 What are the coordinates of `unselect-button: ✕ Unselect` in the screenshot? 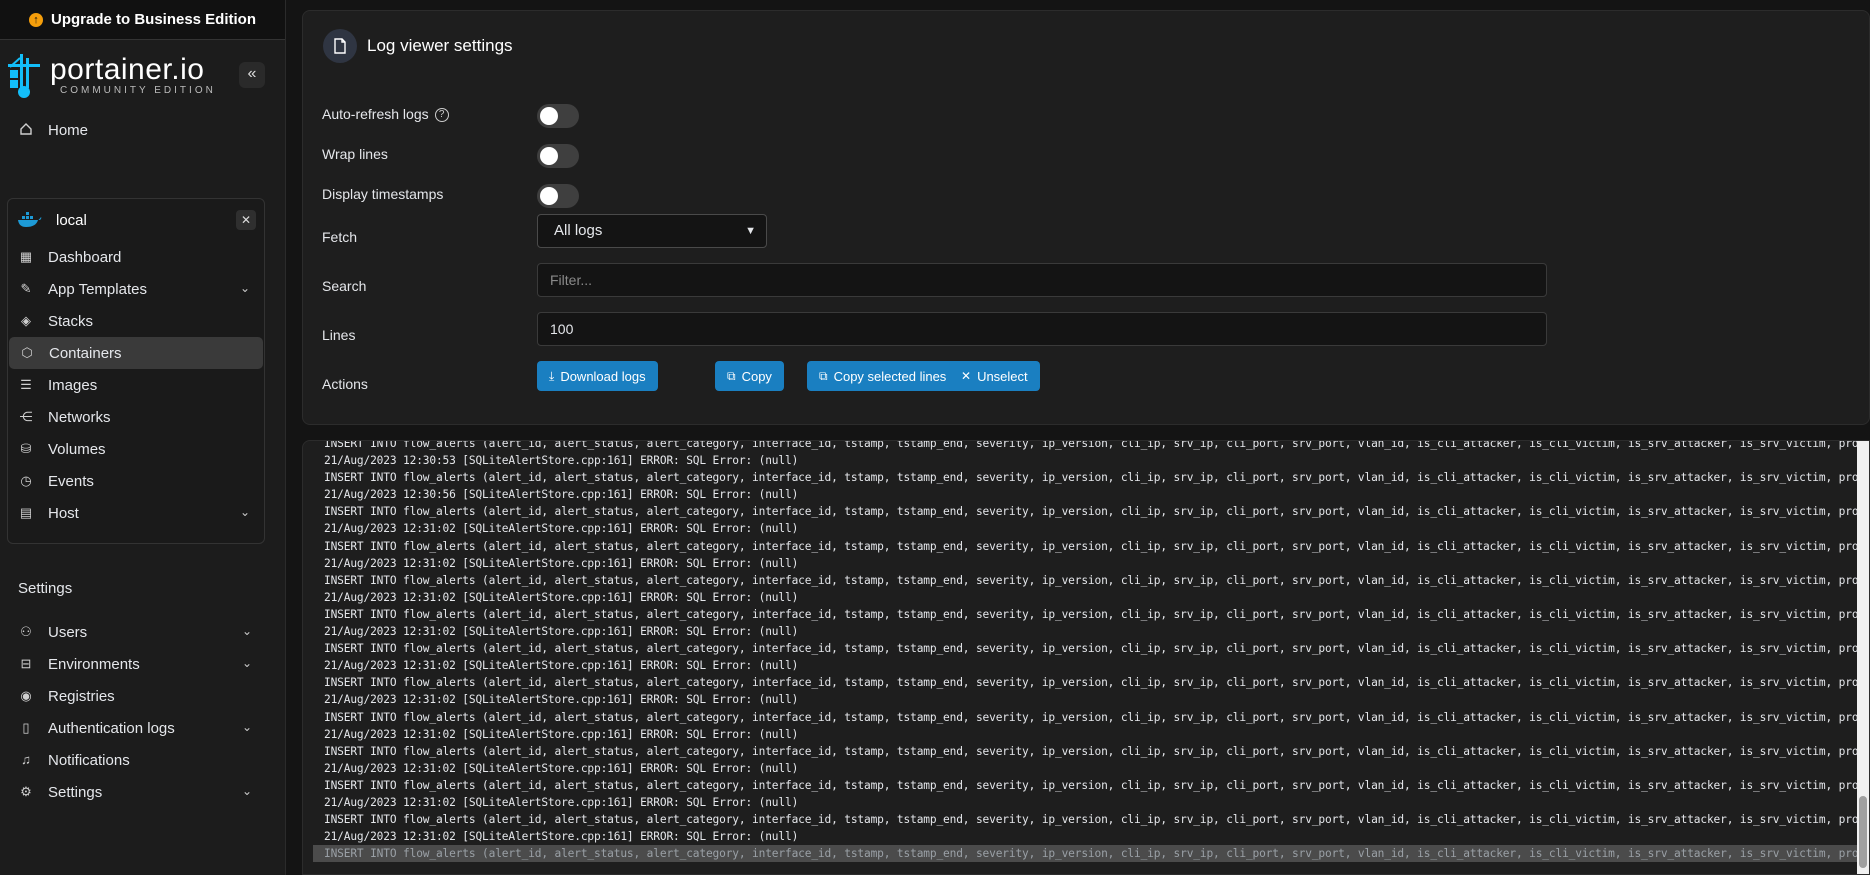 It's located at (994, 376).